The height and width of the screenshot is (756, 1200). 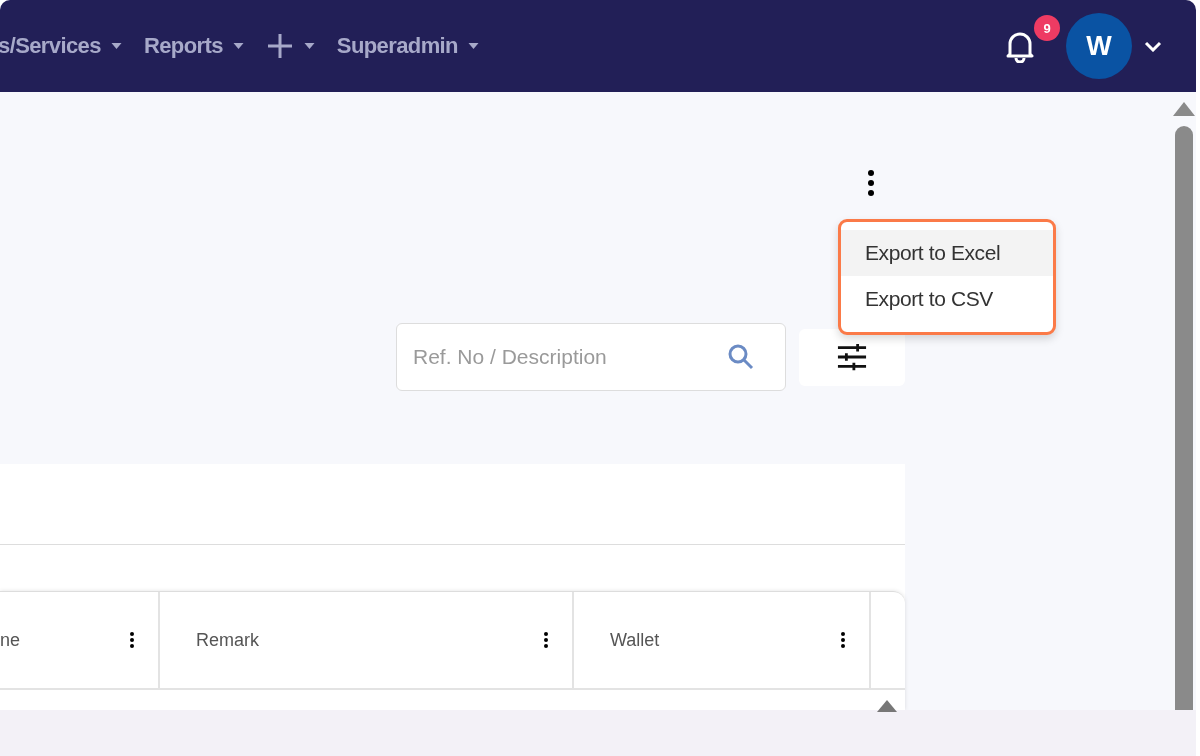 I want to click on add-menu-button, so click(x=290, y=46).